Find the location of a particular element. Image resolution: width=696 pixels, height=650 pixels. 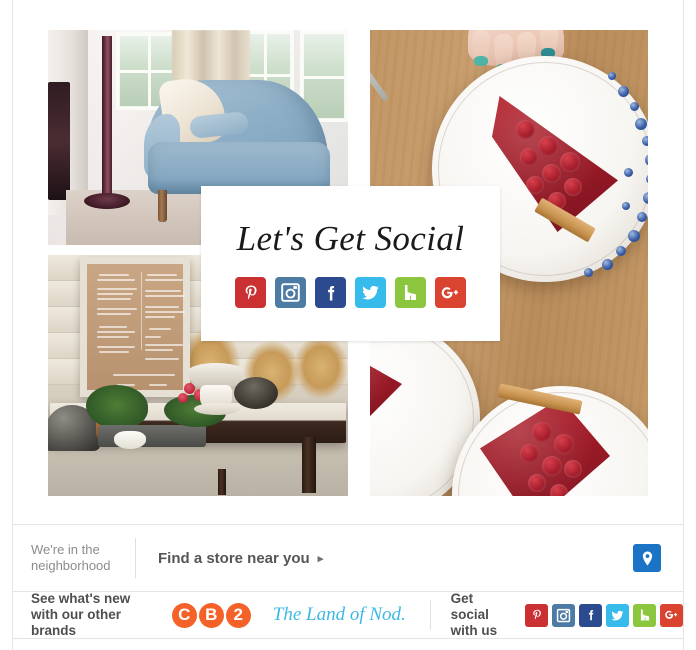

other-brands-line1: See what's new is located at coordinates (81, 598).